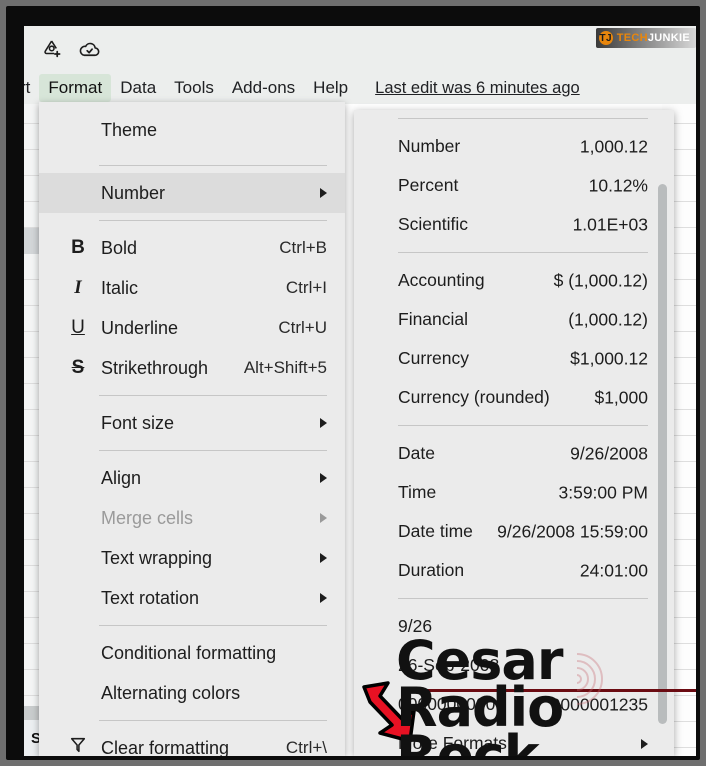 This screenshot has width=706, height=766. Describe the element at coordinates (514, 492) in the screenshot. I see `number-format-item-time: Time 3:59:00 PM` at that location.